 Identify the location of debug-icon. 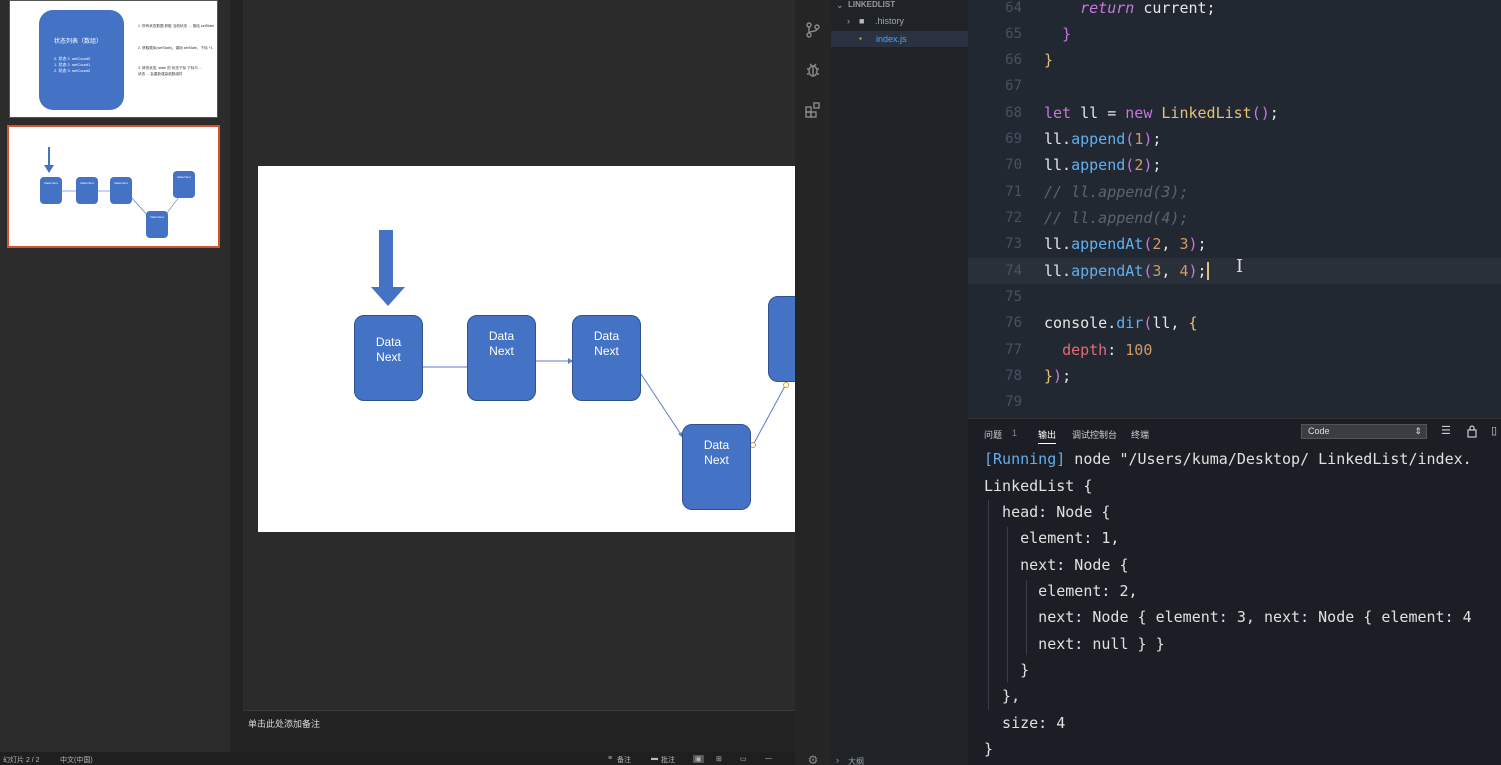
(813, 71).